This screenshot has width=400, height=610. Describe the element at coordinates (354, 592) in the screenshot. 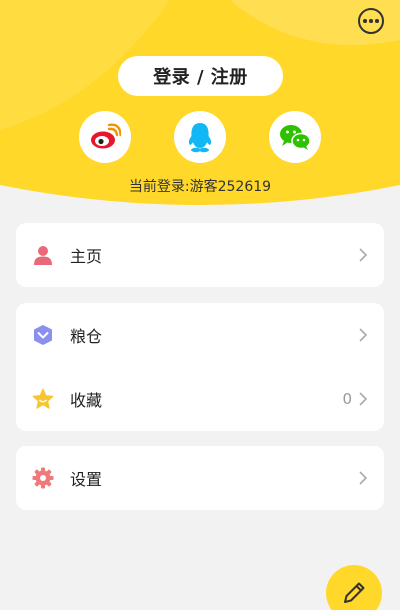

I see `pencil-icon` at that location.